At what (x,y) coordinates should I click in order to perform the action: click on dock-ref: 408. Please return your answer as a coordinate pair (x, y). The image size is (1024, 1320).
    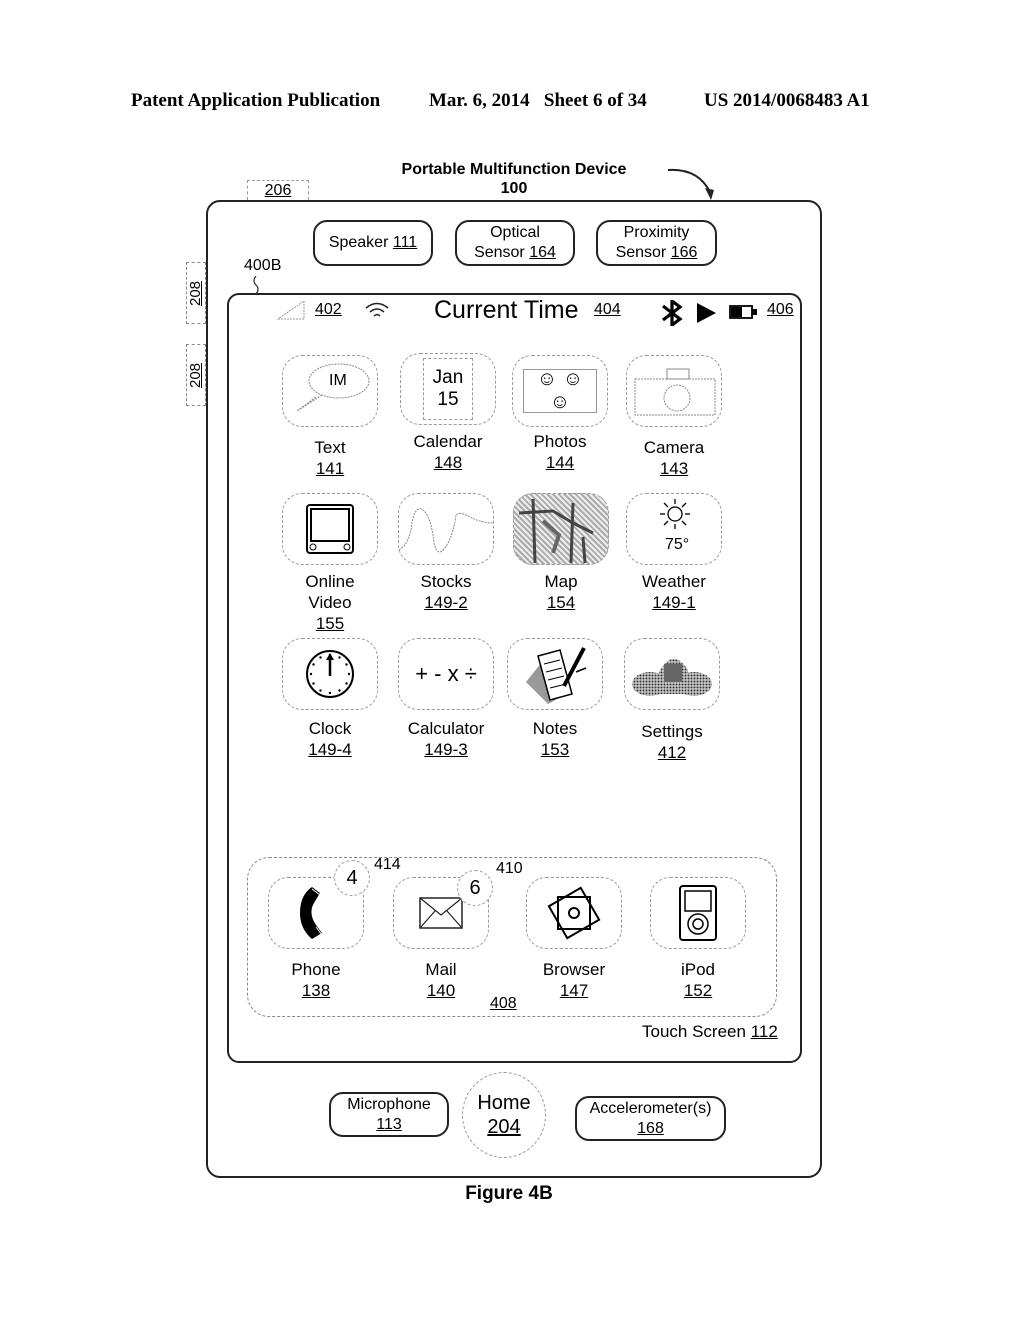
    Looking at the image, I should click on (503, 1003).